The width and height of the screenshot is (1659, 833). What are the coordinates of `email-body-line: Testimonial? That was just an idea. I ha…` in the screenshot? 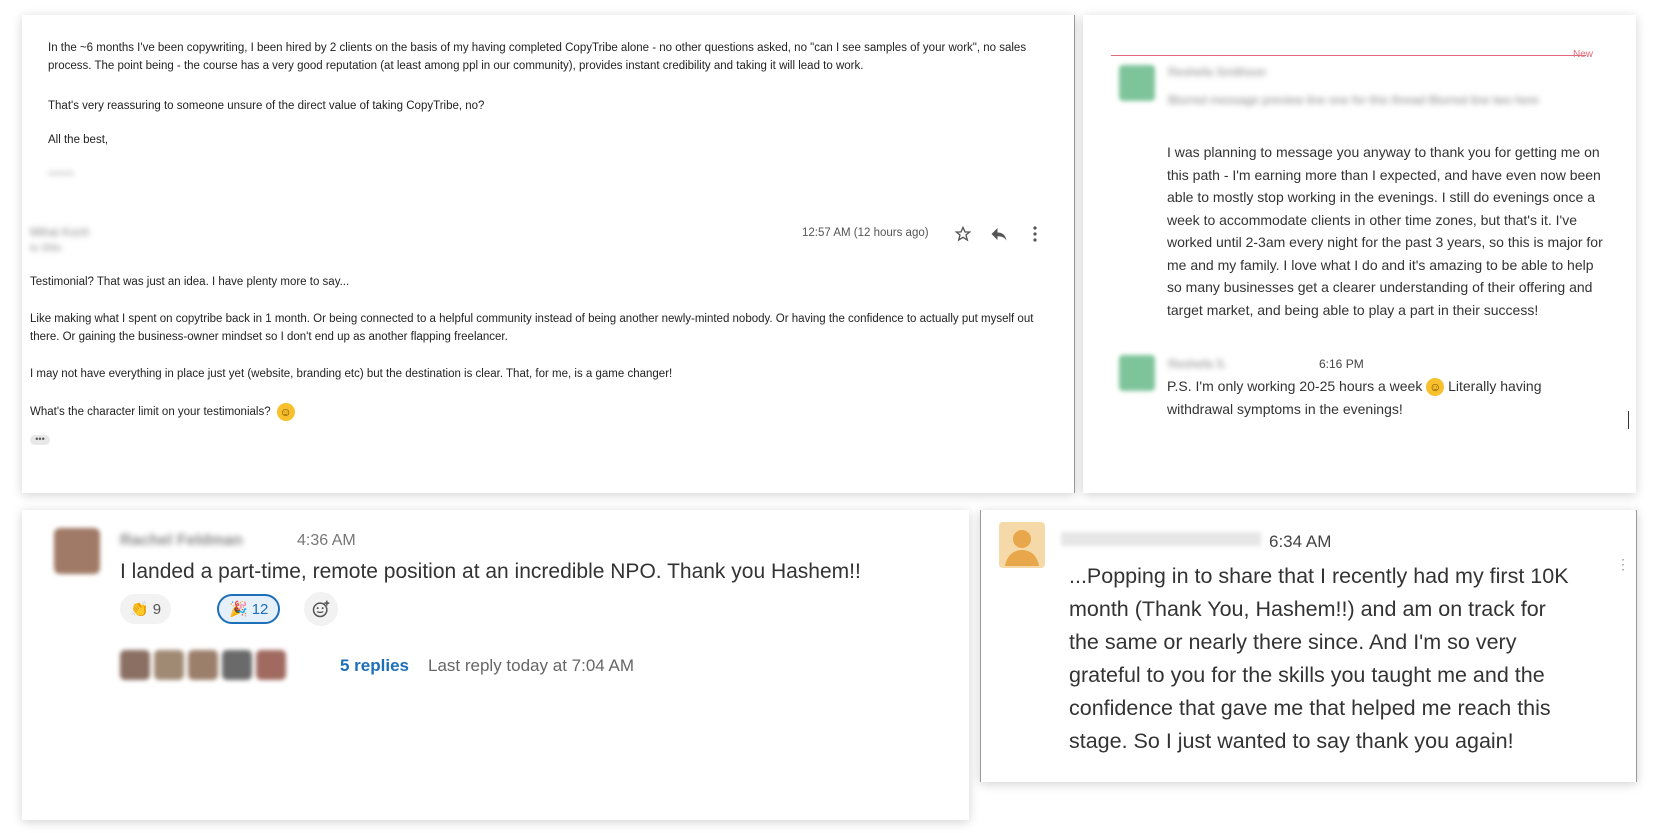 It's located at (190, 282).